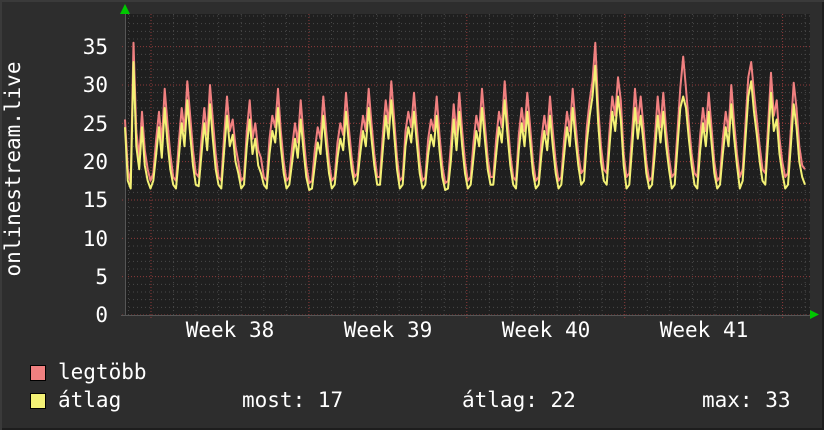 The width and height of the screenshot is (824, 430). What do you see at coordinates (95, 200) in the screenshot?
I see `y-tick-label-15: 15` at bounding box center [95, 200].